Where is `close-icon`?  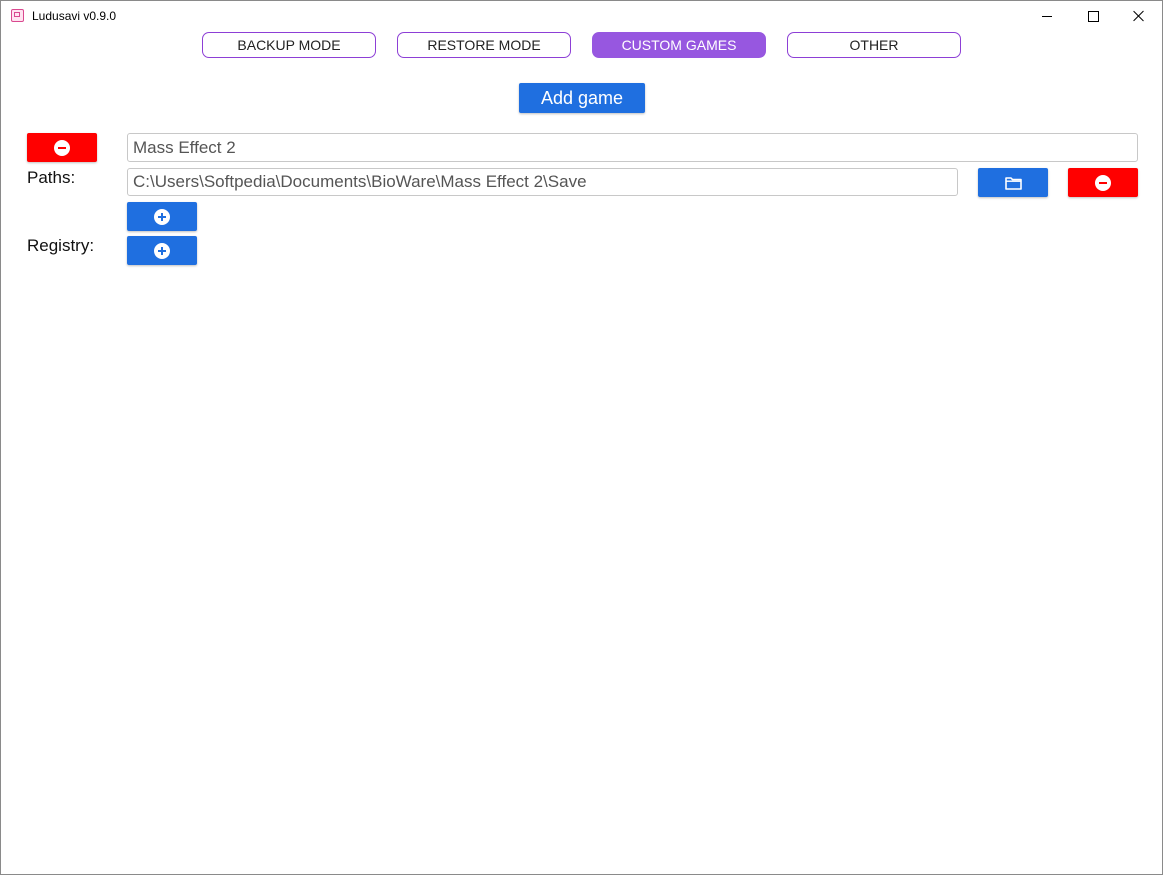 close-icon is located at coordinates (1139, 16).